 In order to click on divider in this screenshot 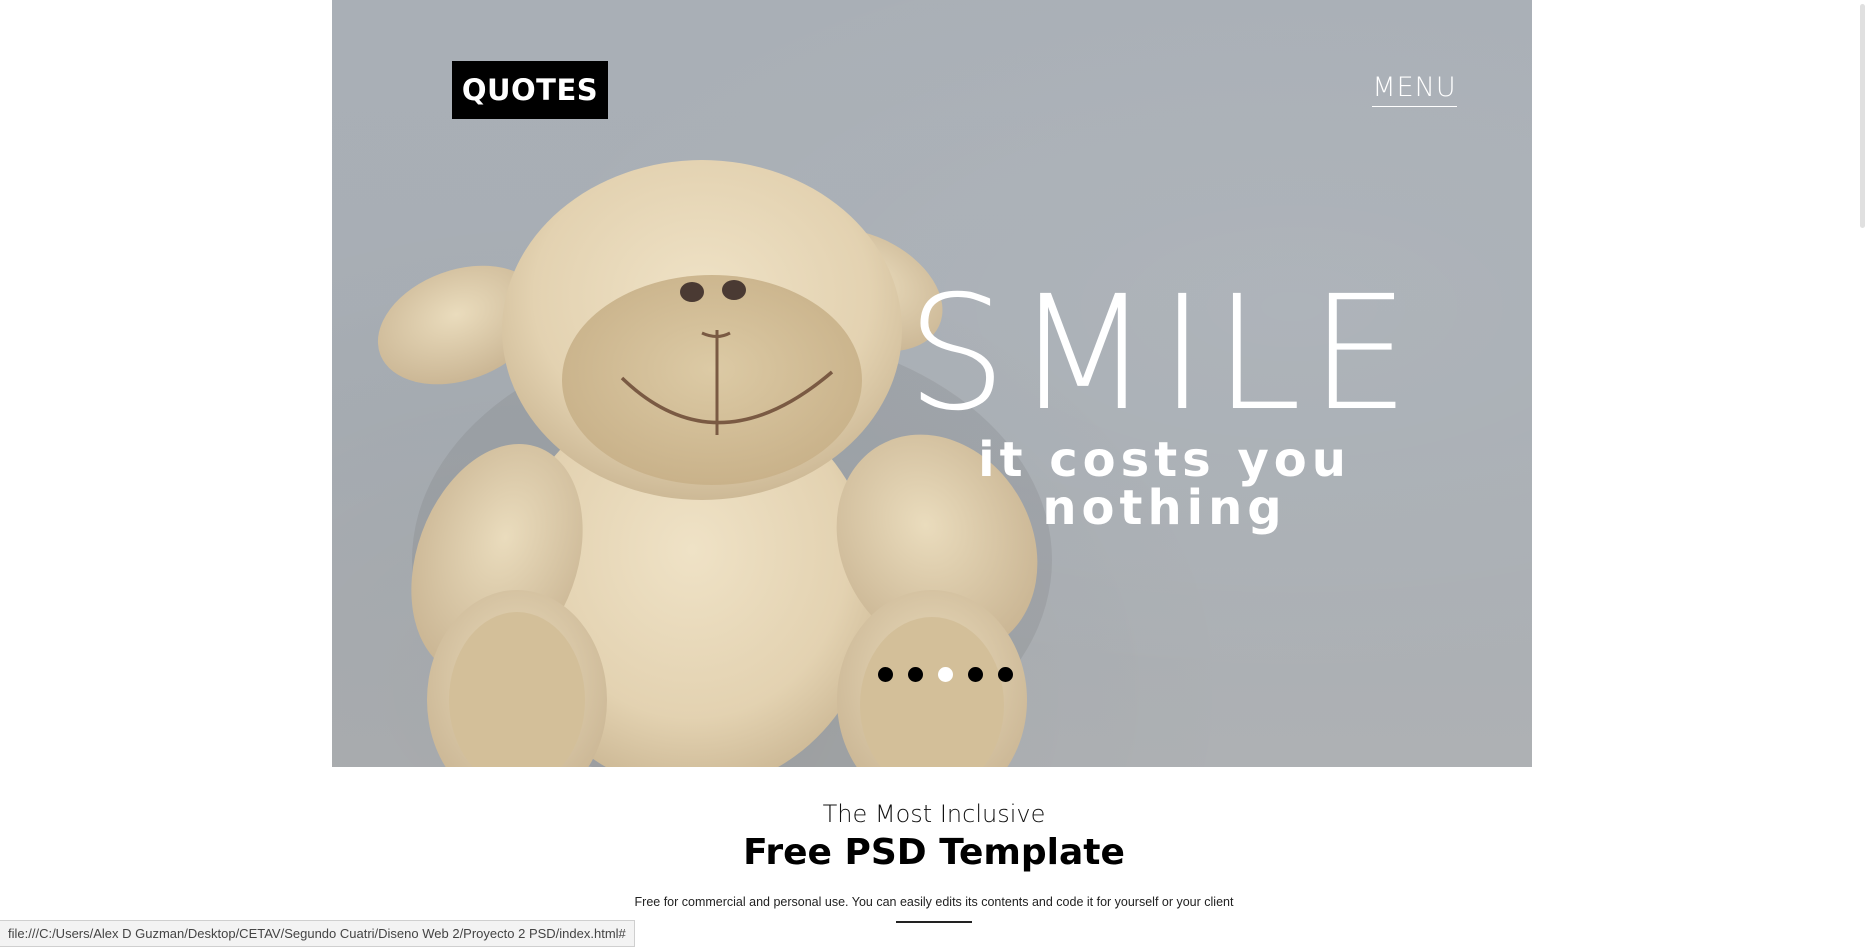, I will do `click(934, 922)`.